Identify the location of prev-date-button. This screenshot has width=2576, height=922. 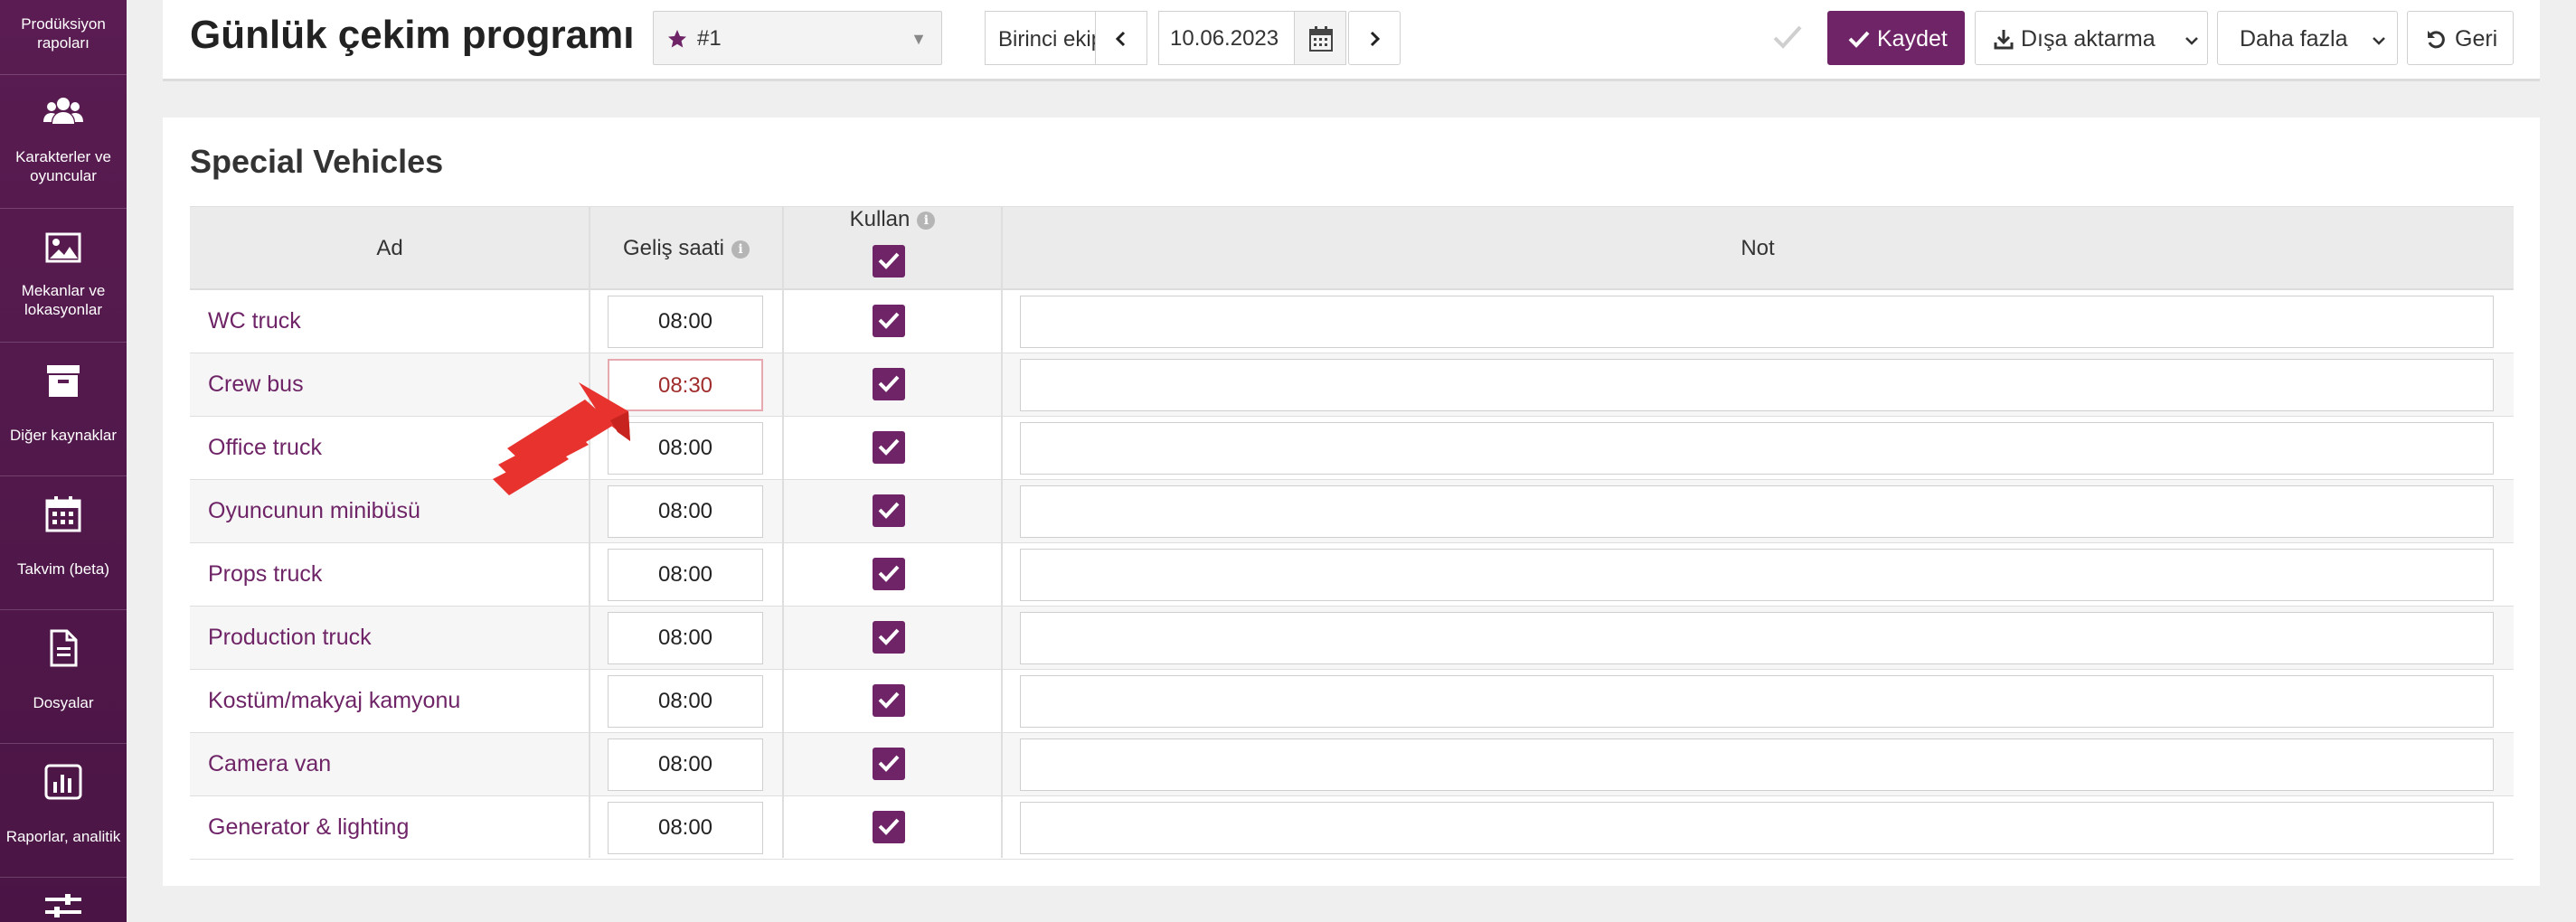
(1121, 38).